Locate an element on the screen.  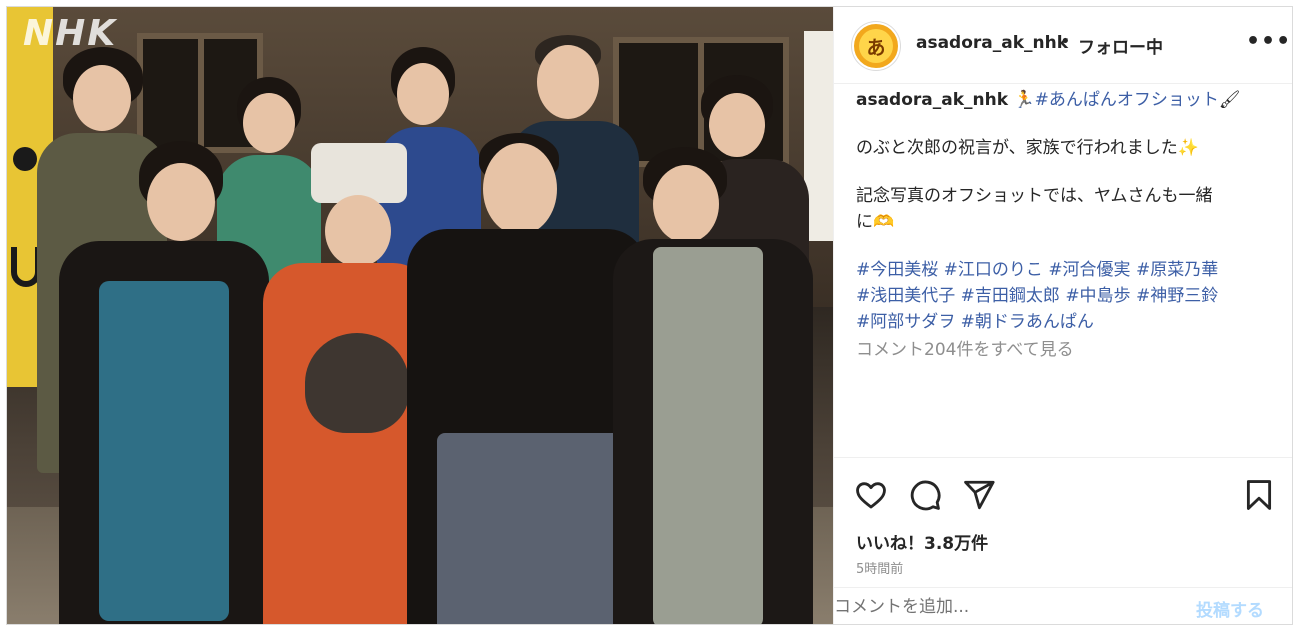
heart-hands-emoji-icon: 🫶 is located at coordinates (884, 222).